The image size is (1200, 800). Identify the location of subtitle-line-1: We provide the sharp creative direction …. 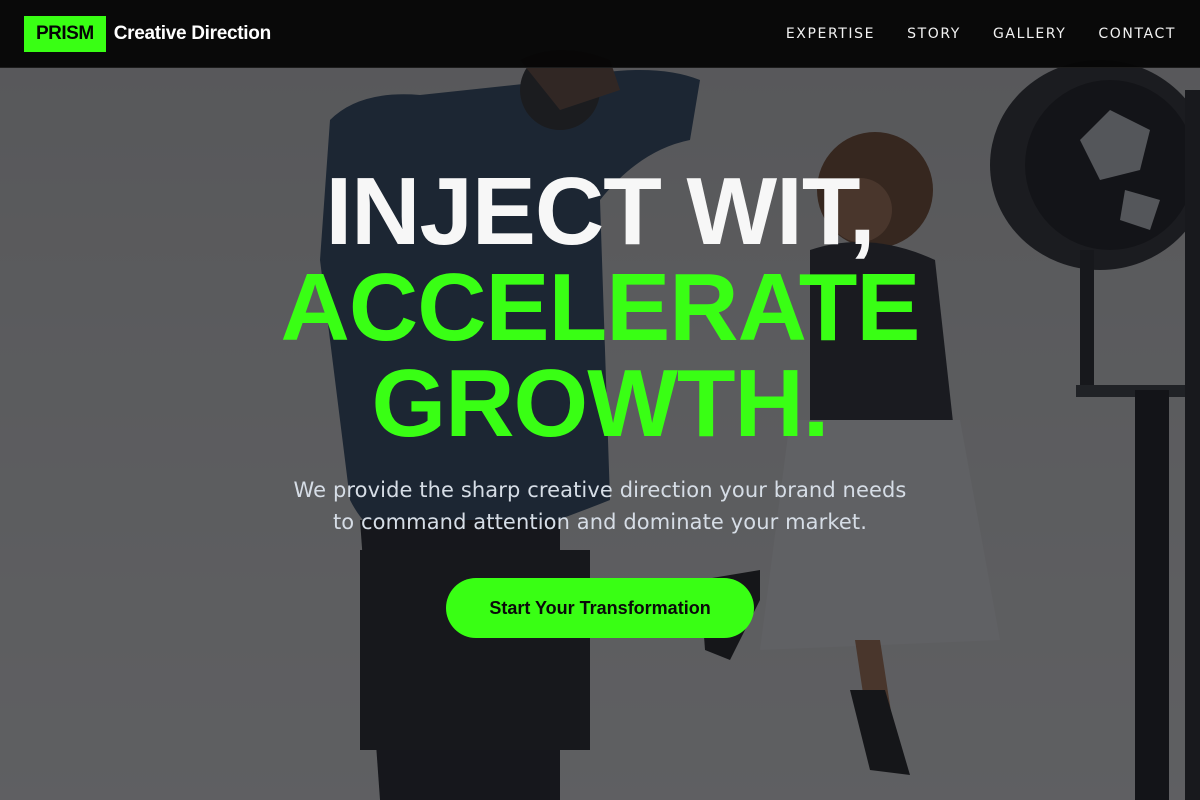
(600, 490).